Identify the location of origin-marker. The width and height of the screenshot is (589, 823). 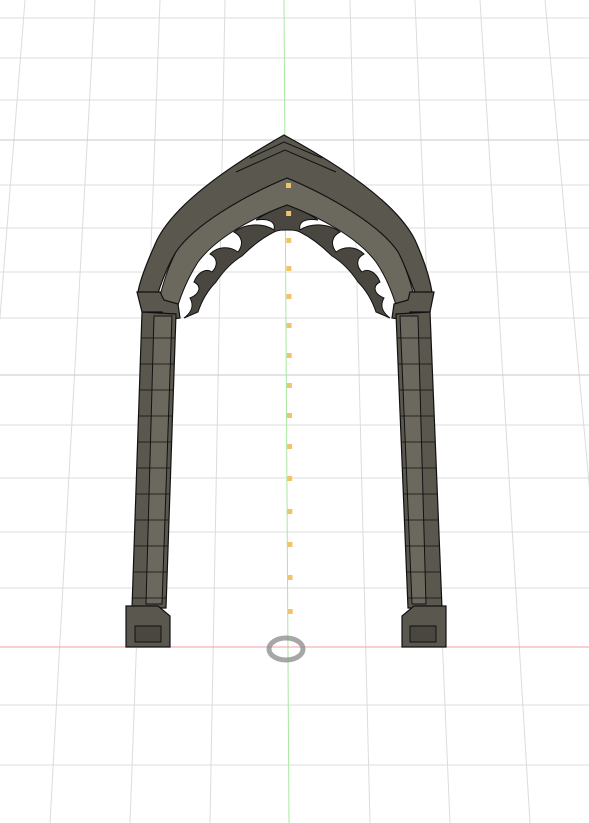
(286, 649).